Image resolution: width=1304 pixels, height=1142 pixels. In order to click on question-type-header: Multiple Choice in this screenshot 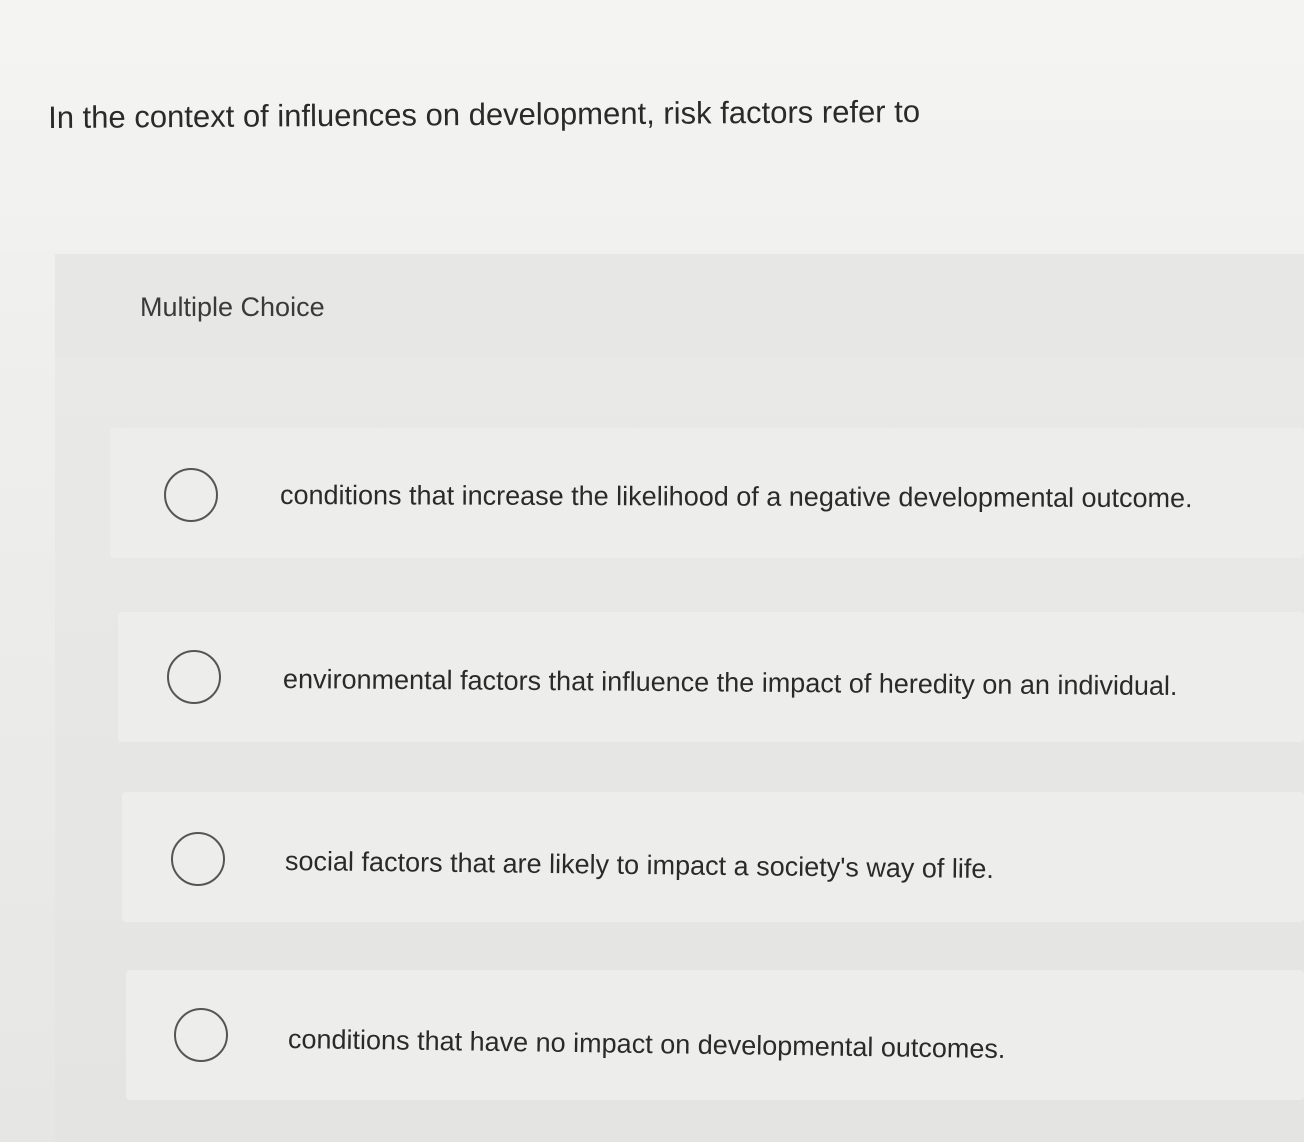, I will do `click(679, 306)`.